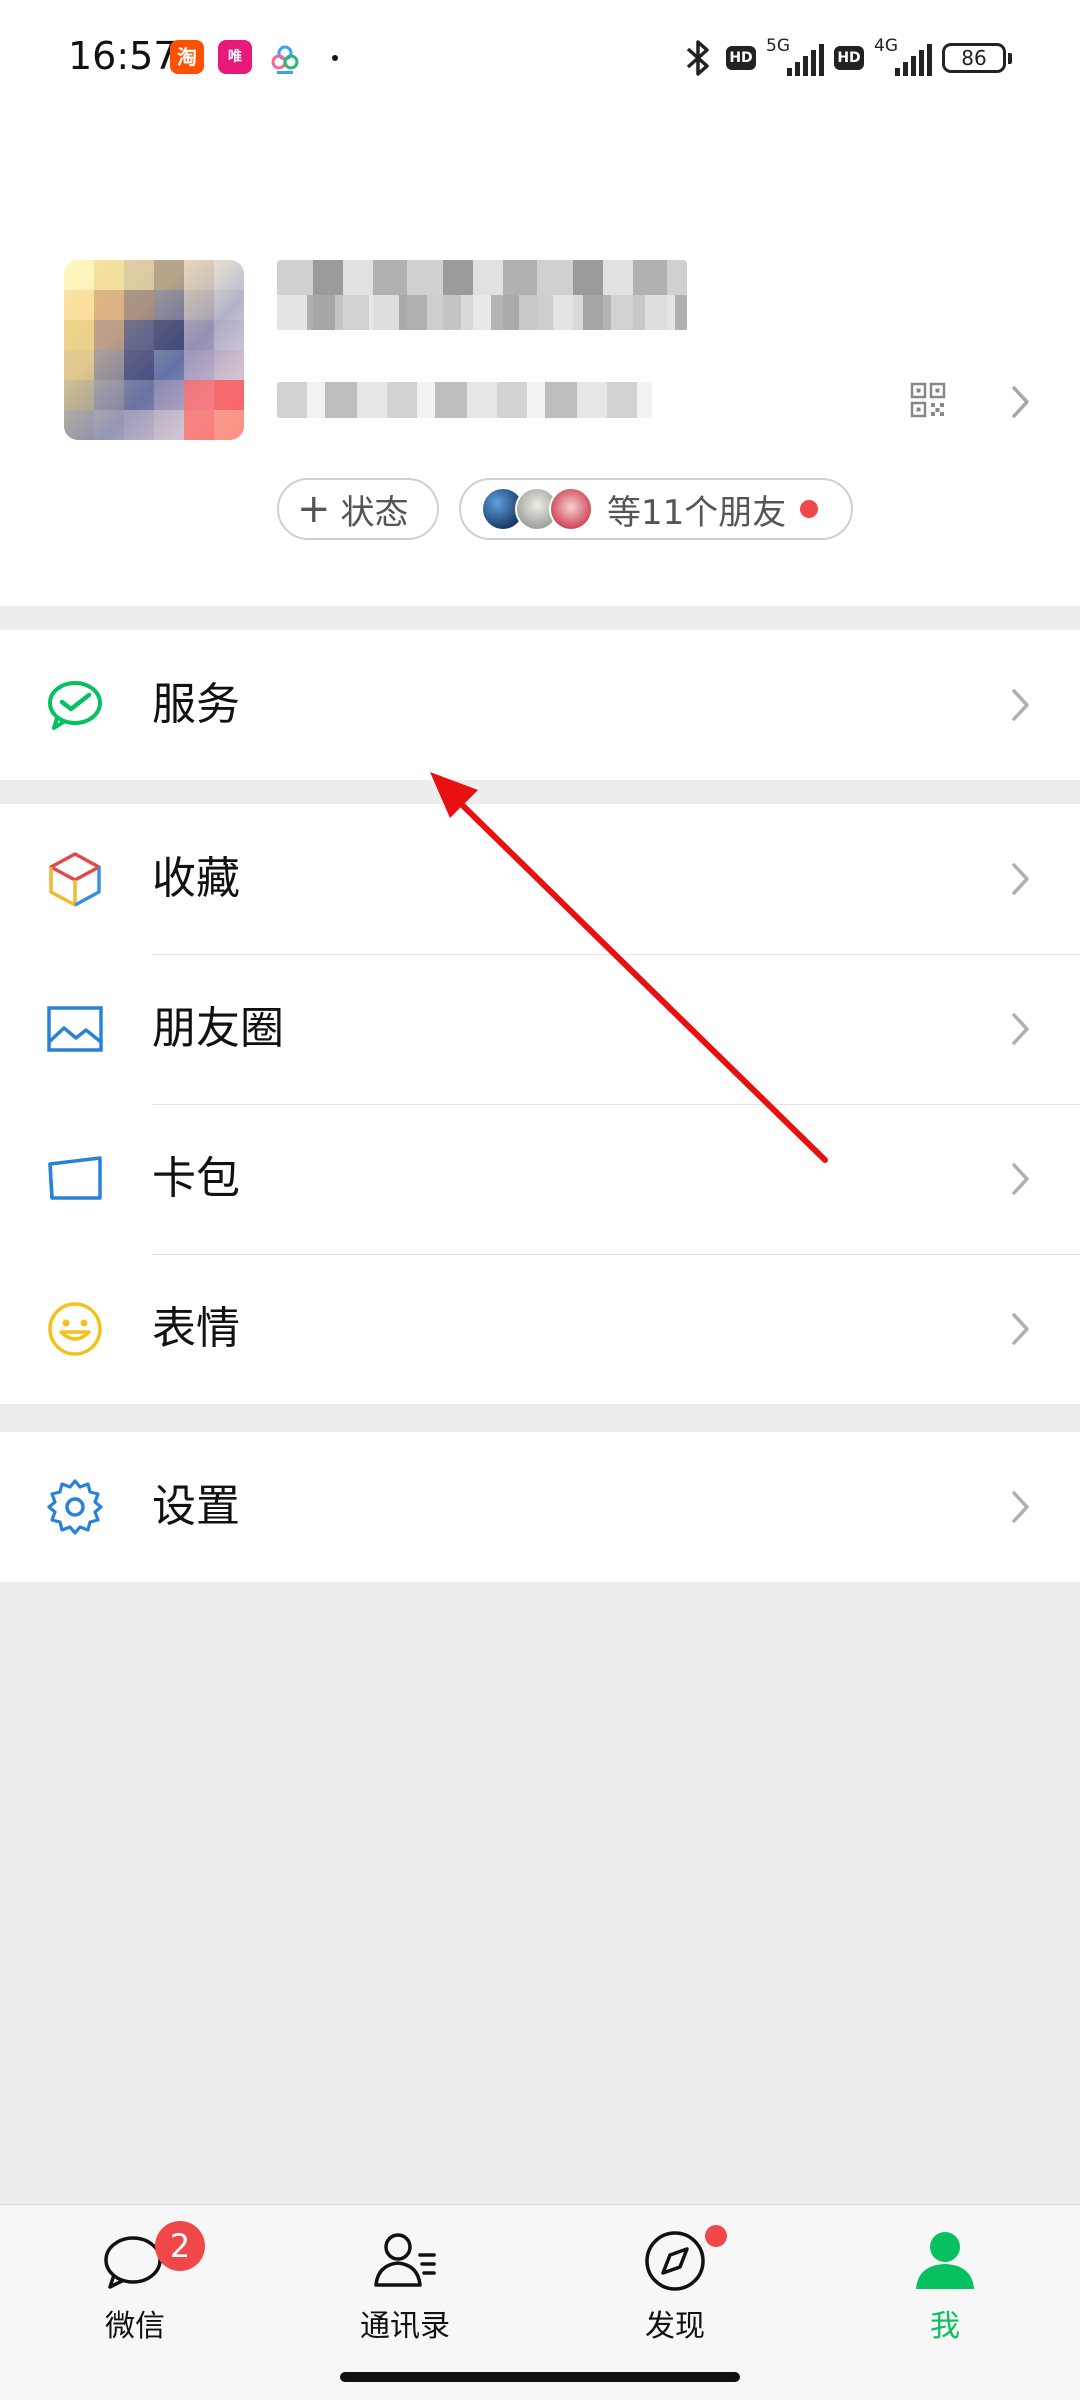  What do you see at coordinates (697, 512) in the screenshot?
I see `friends-status-text: 等11个朋友` at bounding box center [697, 512].